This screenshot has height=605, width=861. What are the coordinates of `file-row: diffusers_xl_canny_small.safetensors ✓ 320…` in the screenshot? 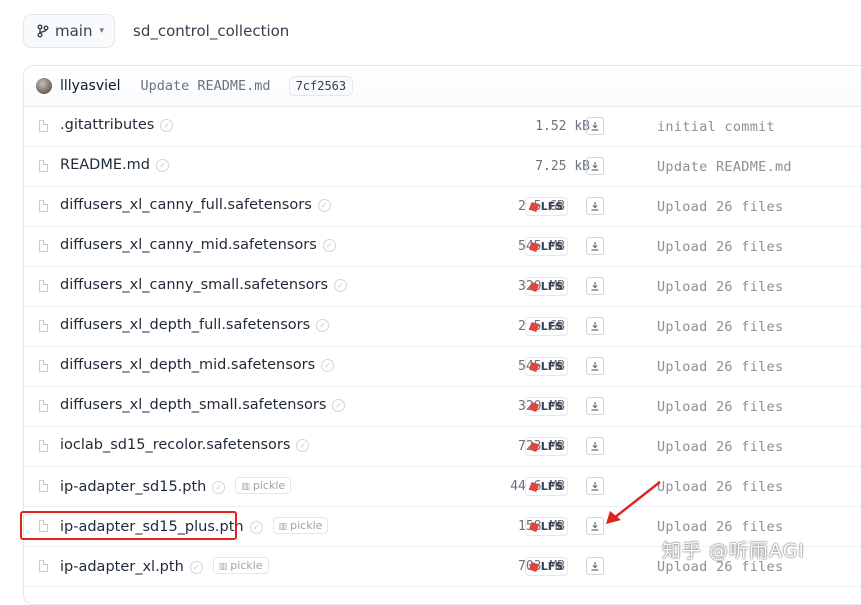 It's located at (442, 287).